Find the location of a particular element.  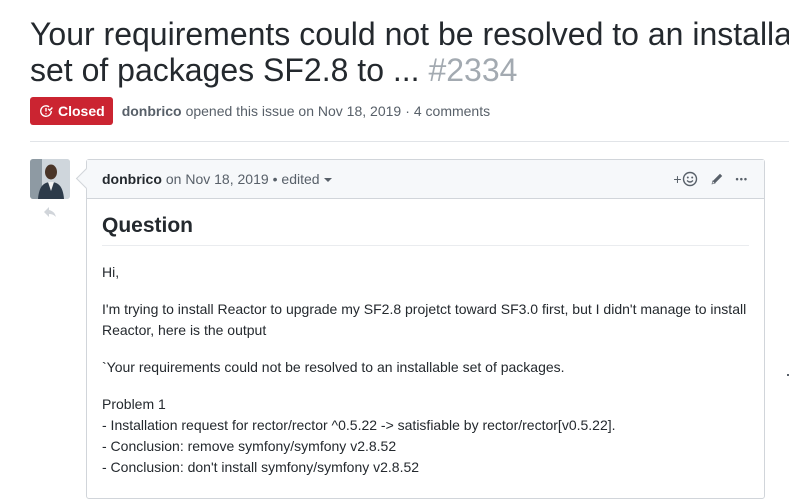

add-reaction-button: + is located at coordinates (685, 179).